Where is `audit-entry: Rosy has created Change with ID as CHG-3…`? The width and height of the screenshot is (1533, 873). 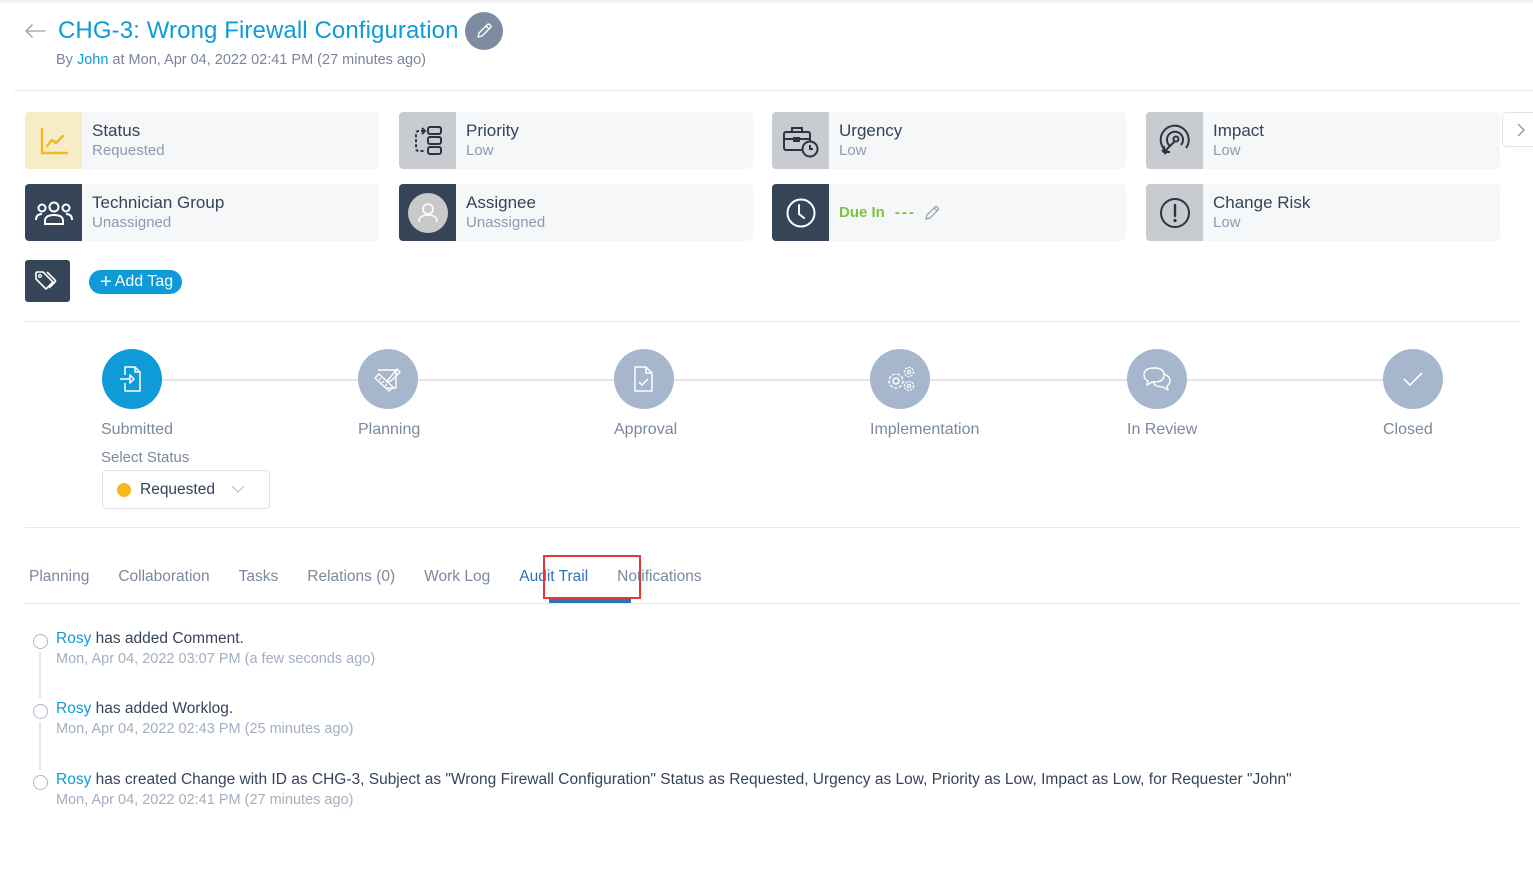 audit-entry: Rosy has created Change with ID as CHG-3… is located at coordinates (662, 789).